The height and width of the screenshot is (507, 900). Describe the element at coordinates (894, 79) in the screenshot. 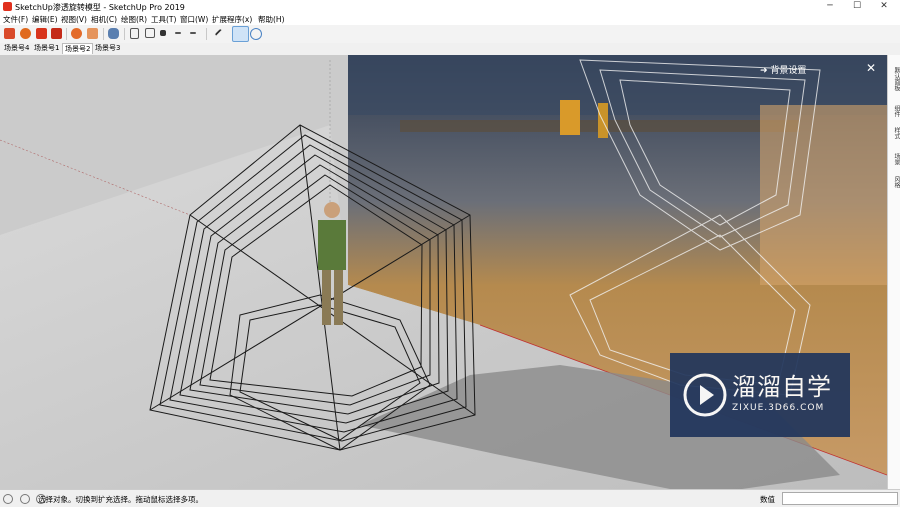

I see `tray-tab-default: 默认面板` at that location.